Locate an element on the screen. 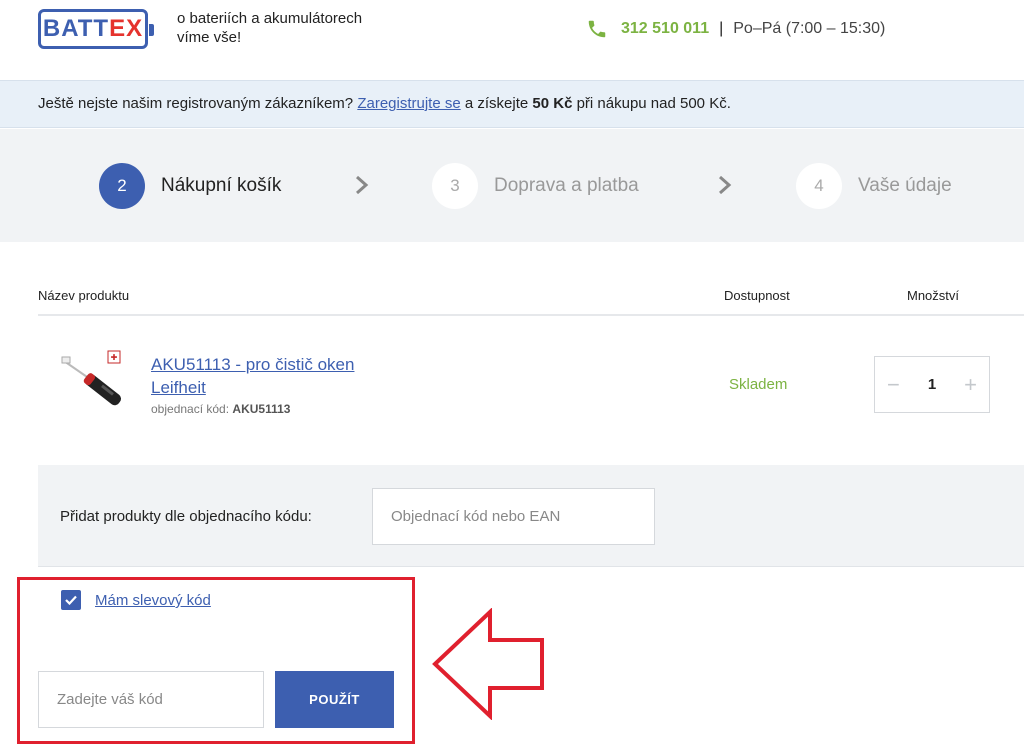  step-label: Doprava a platba is located at coordinates (566, 185).